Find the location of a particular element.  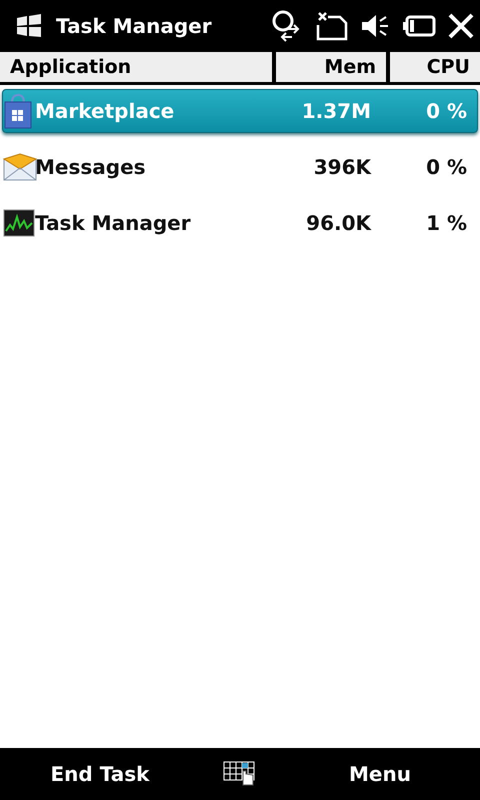

memory-value: 1.37M is located at coordinates (335, 111).